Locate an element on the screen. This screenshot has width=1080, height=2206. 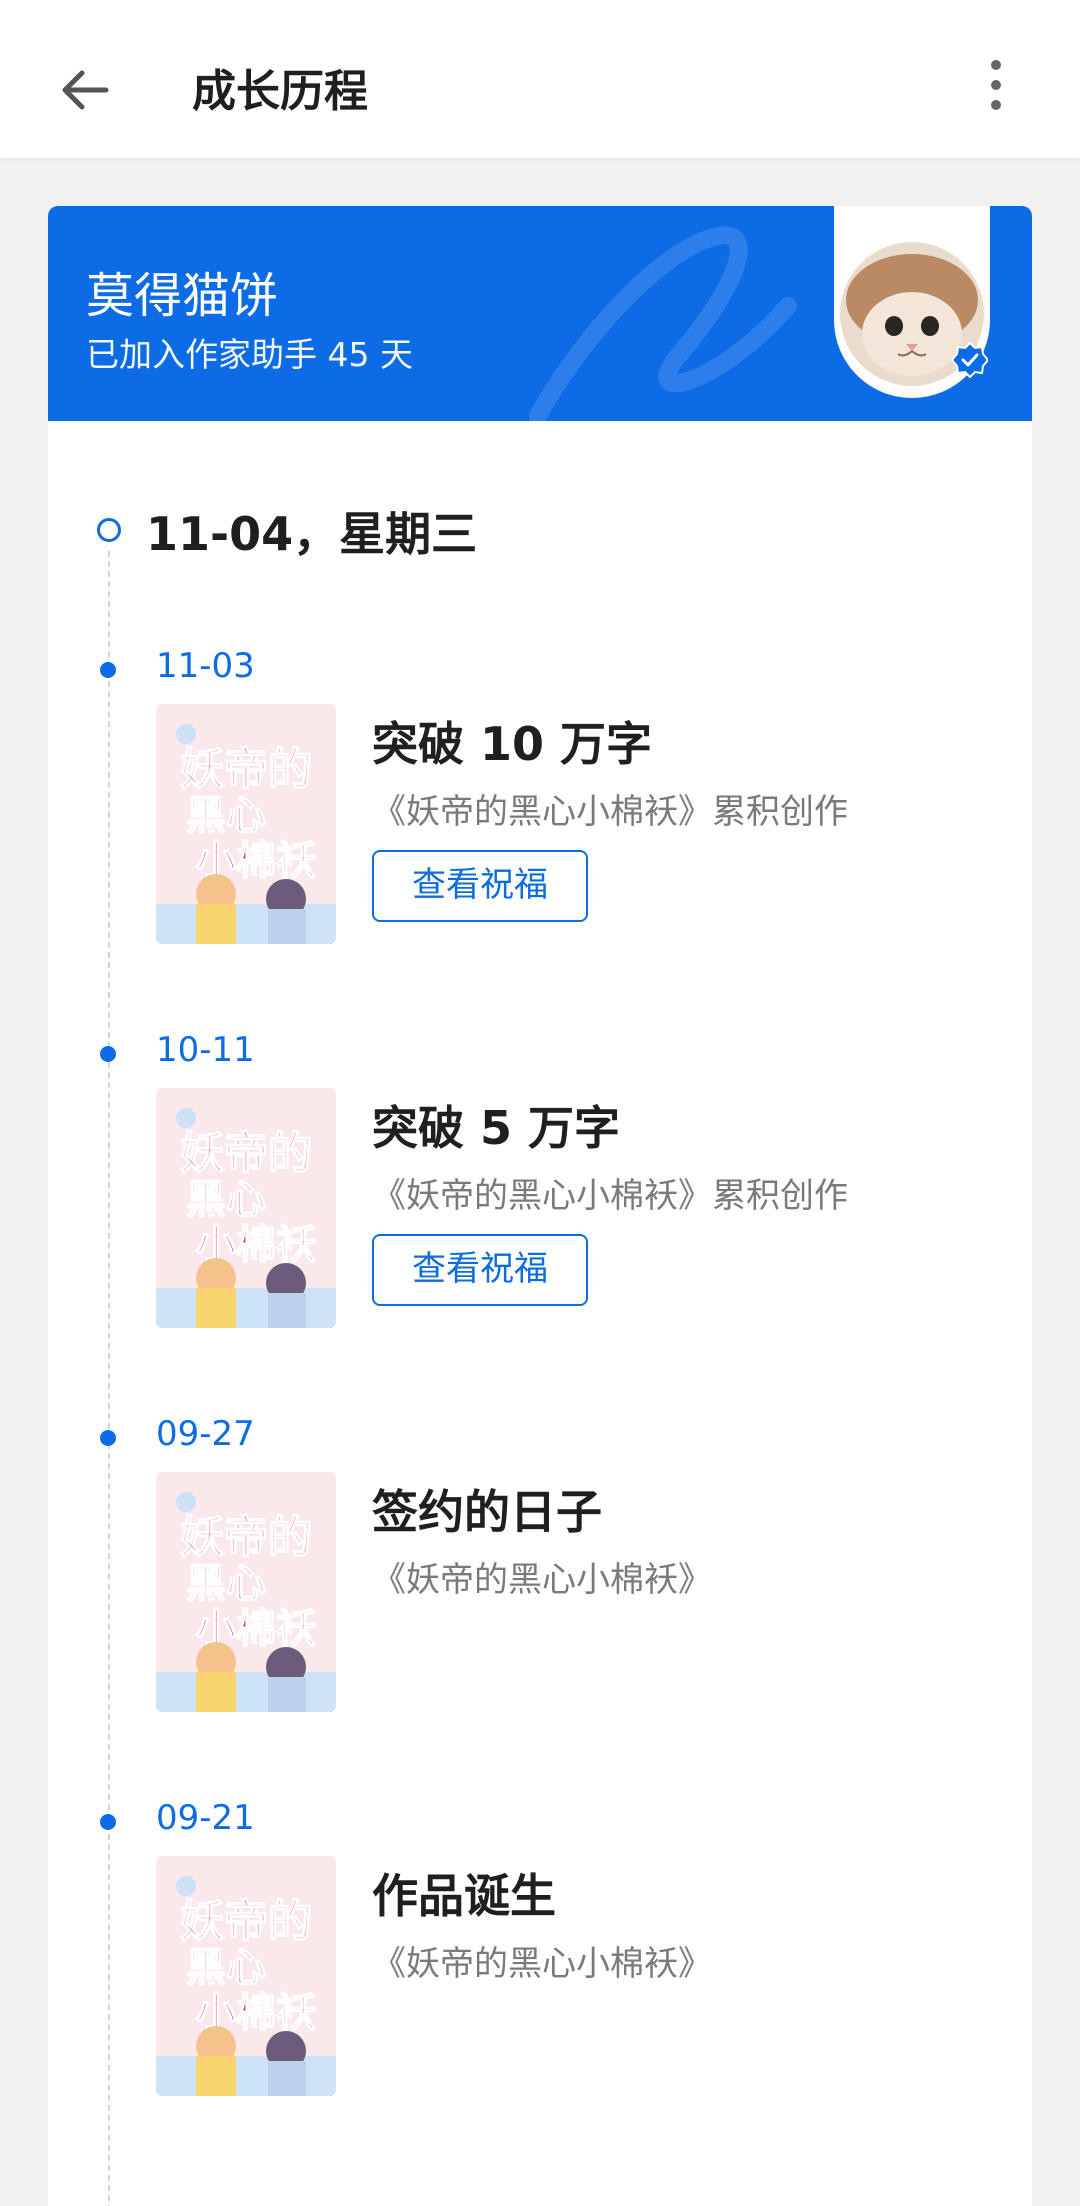
entry-date: 10-11 is located at coordinates (205, 1050).